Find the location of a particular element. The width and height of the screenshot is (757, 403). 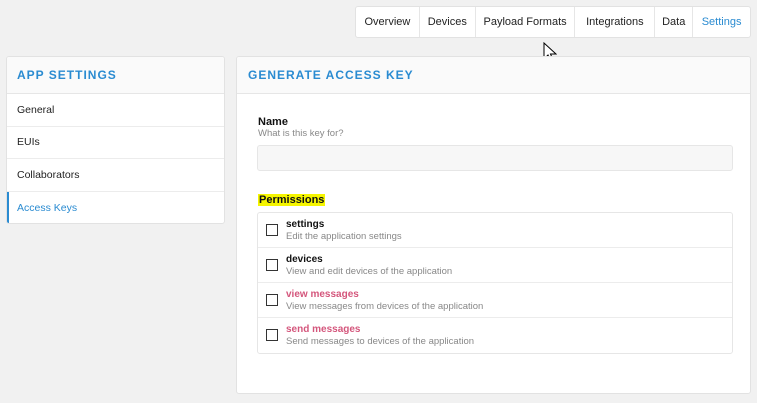

sidebar-item-general: General is located at coordinates (115, 110).